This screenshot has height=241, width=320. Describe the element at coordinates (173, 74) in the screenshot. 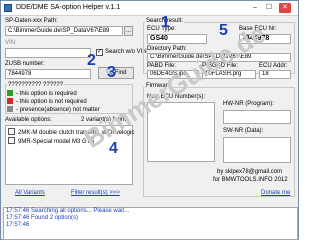

I see `pabd-field: 06DE4GS.ipo` at that location.